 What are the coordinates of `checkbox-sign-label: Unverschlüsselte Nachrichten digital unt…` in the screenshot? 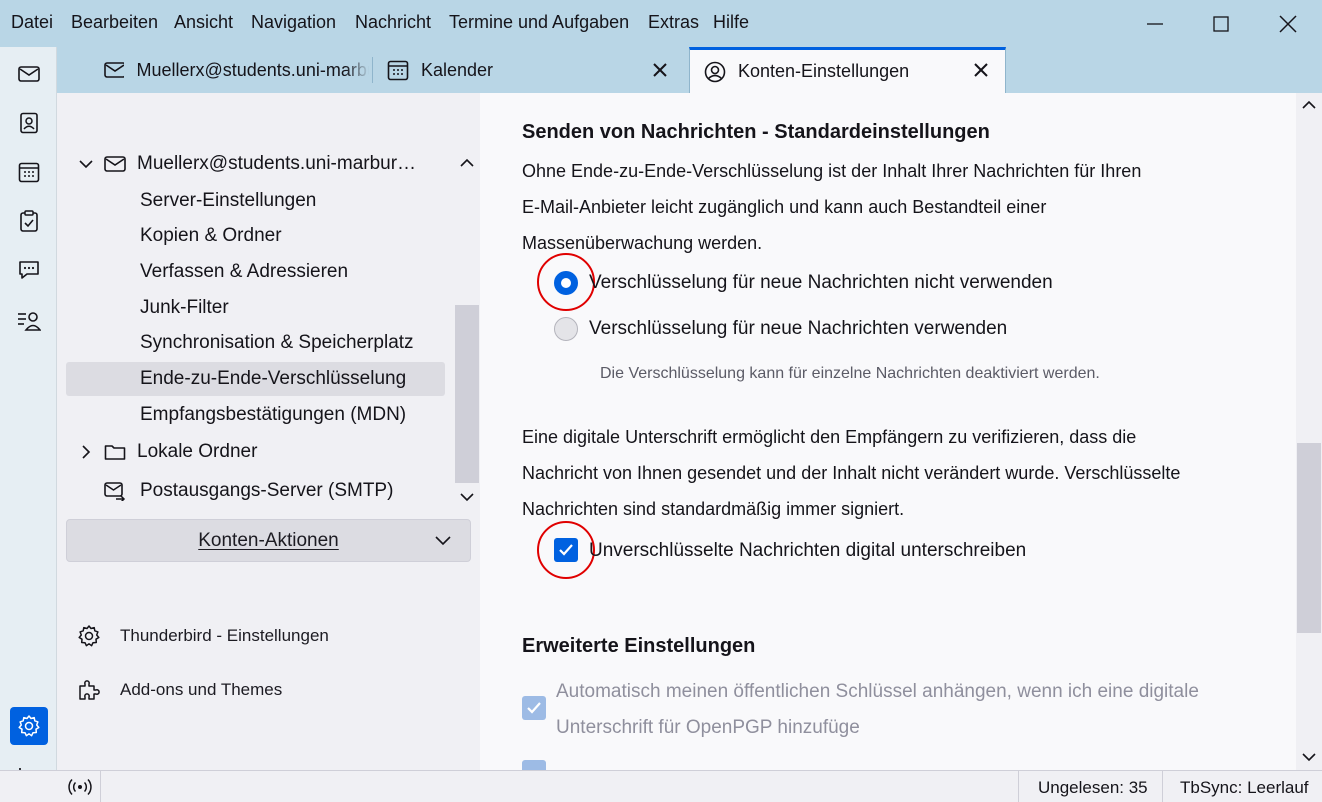 It's located at (807, 551).